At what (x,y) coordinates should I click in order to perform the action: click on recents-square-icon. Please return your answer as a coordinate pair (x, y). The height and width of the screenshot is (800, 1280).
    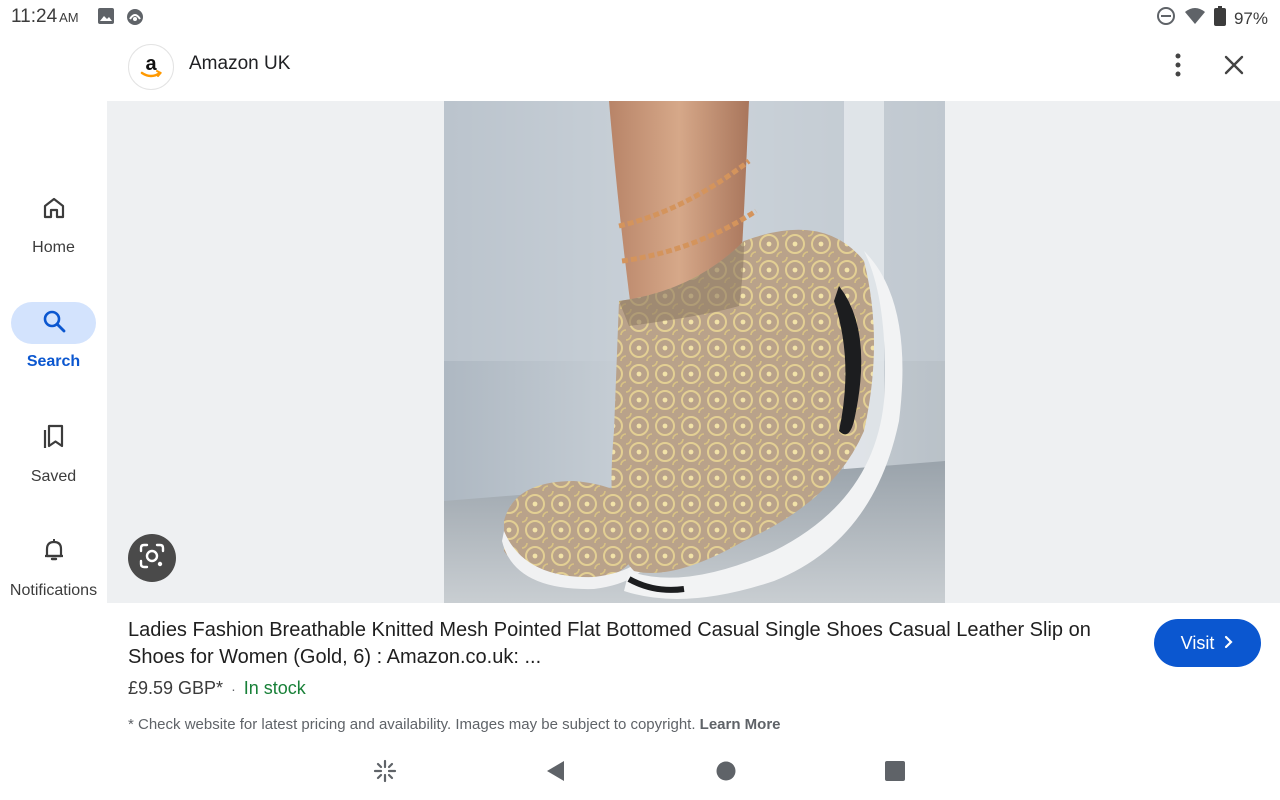
    Looking at the image, I should click on (895, 773).